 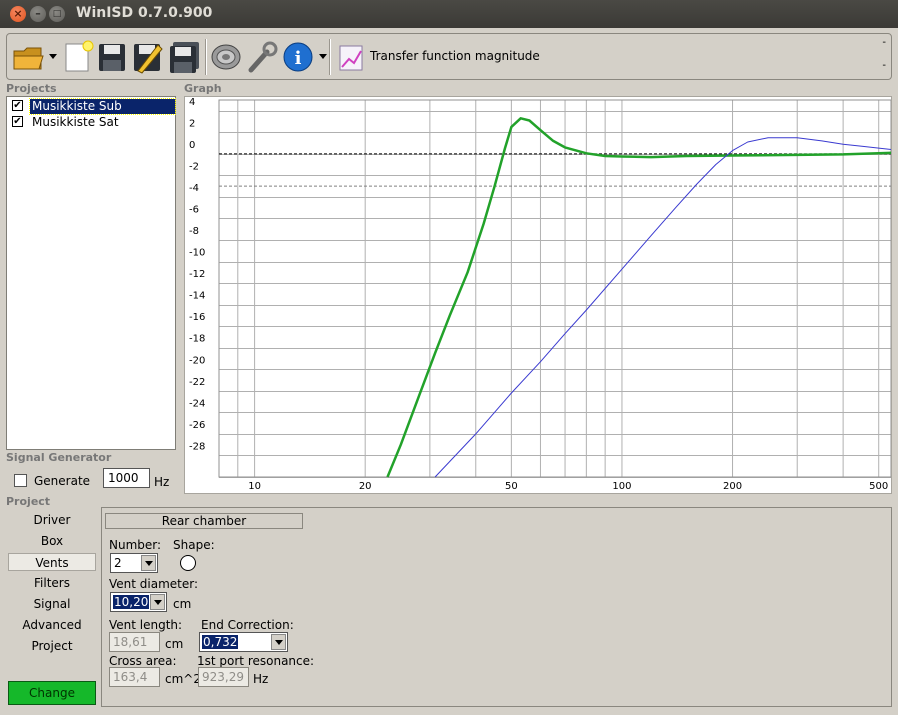 What do you see at coordinates (20, 480) in the screenshot?
I see `generate-checkbox` at bounding box center [20, 480].